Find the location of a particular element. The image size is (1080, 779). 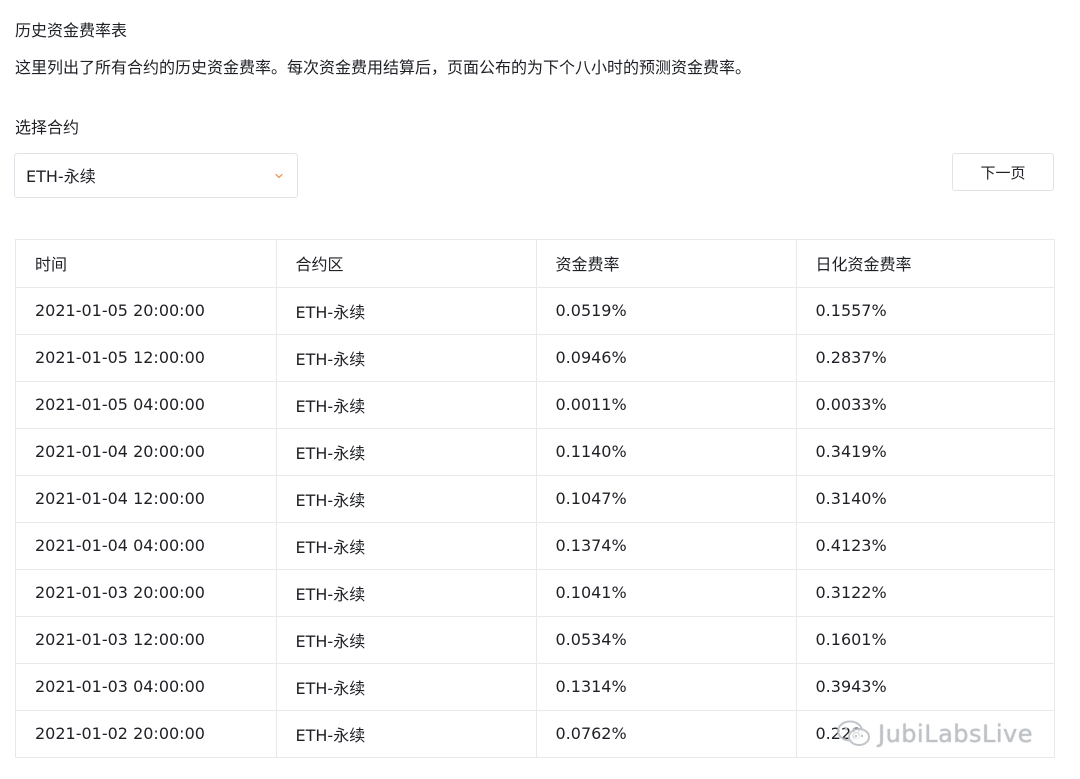

cell-daily-funding-rate: 0.4123% is located at coordinates (925, 546).